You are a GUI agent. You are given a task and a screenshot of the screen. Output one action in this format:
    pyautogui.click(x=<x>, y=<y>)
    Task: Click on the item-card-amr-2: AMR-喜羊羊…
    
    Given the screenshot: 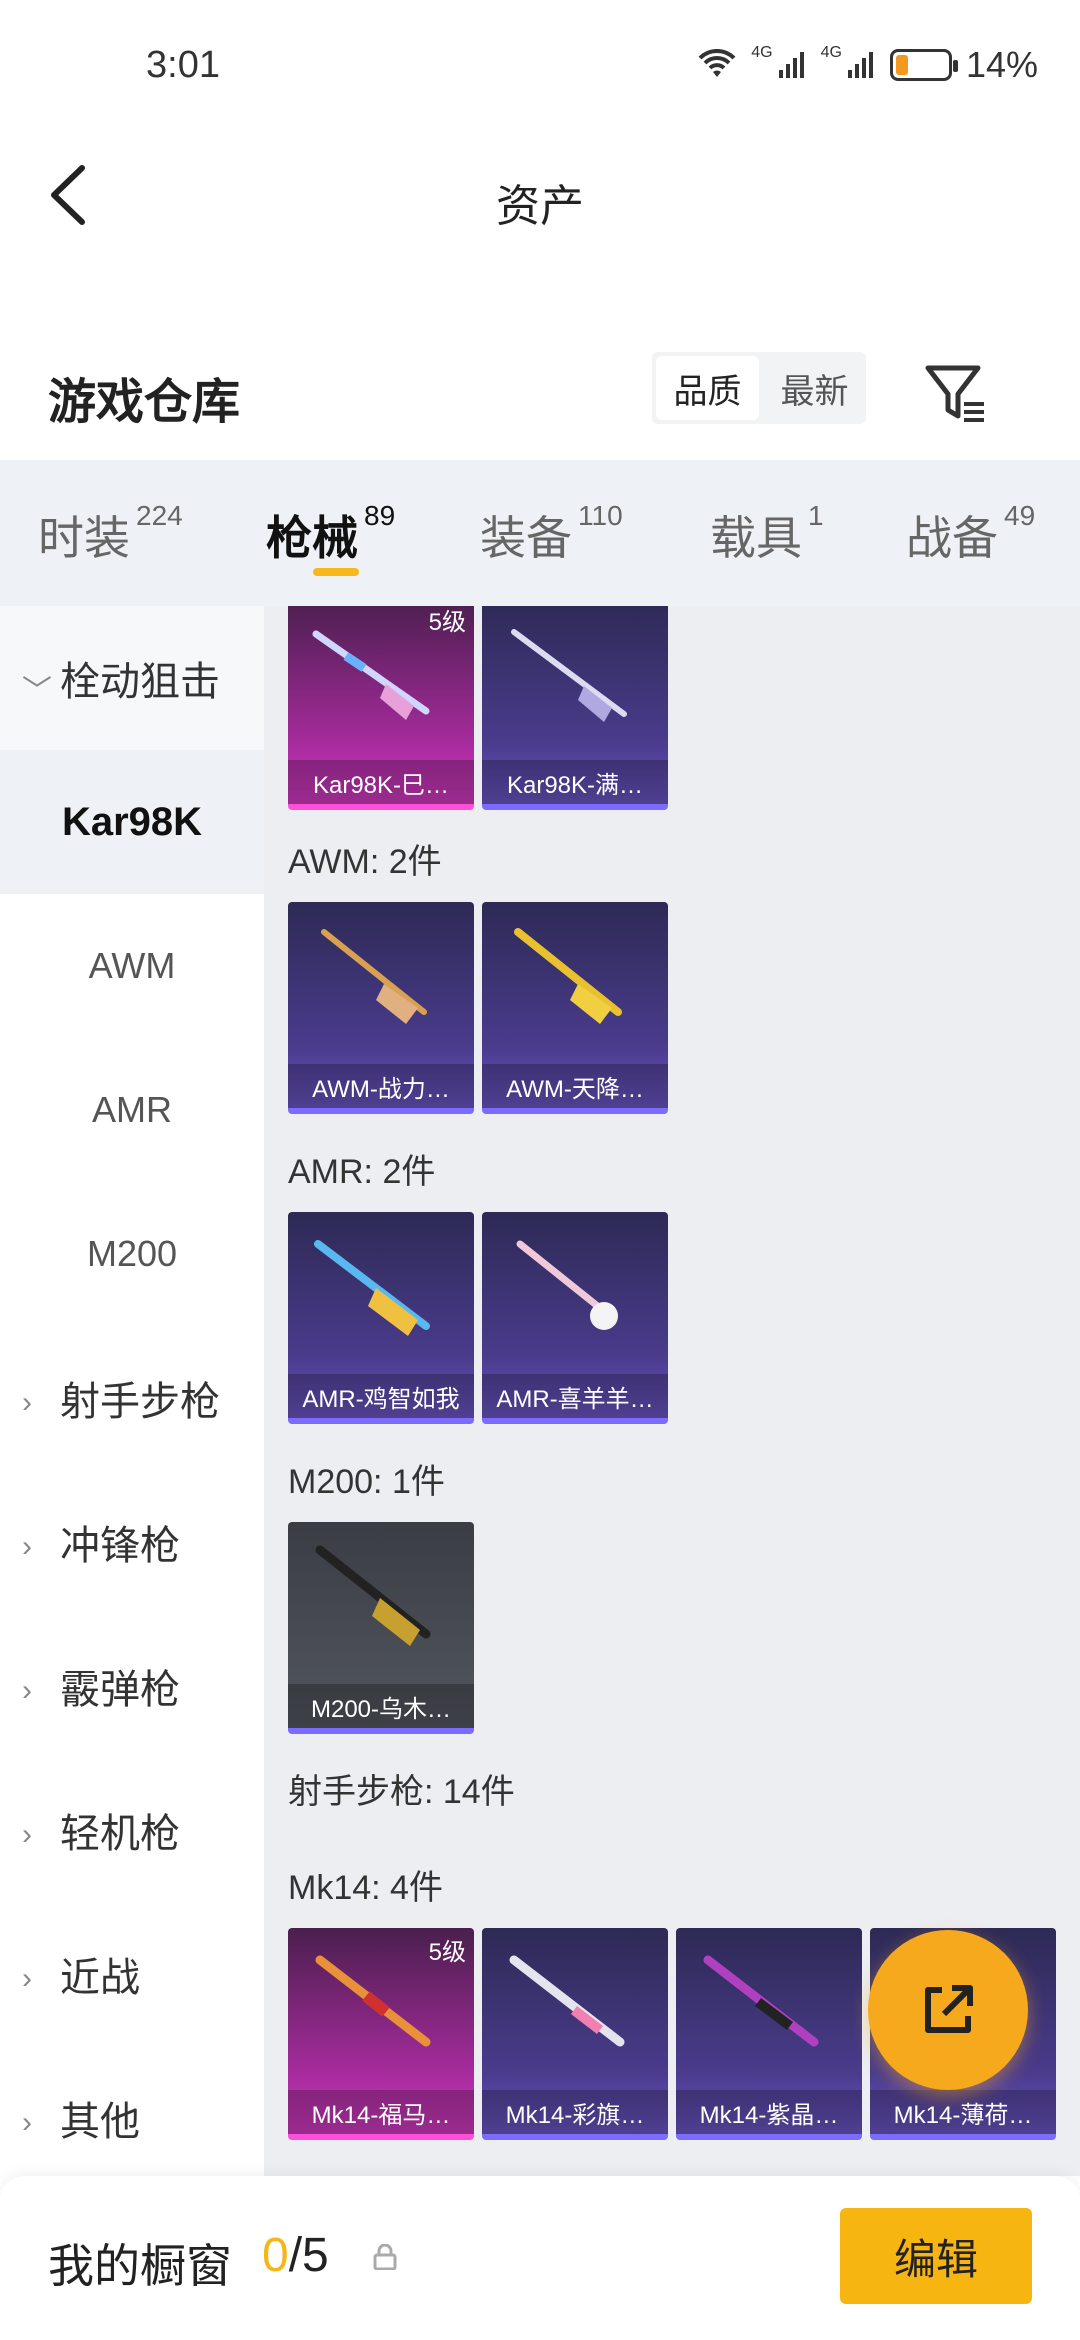 What is the action you would take?
    pyautogui.click(x=575, y=1318)
    